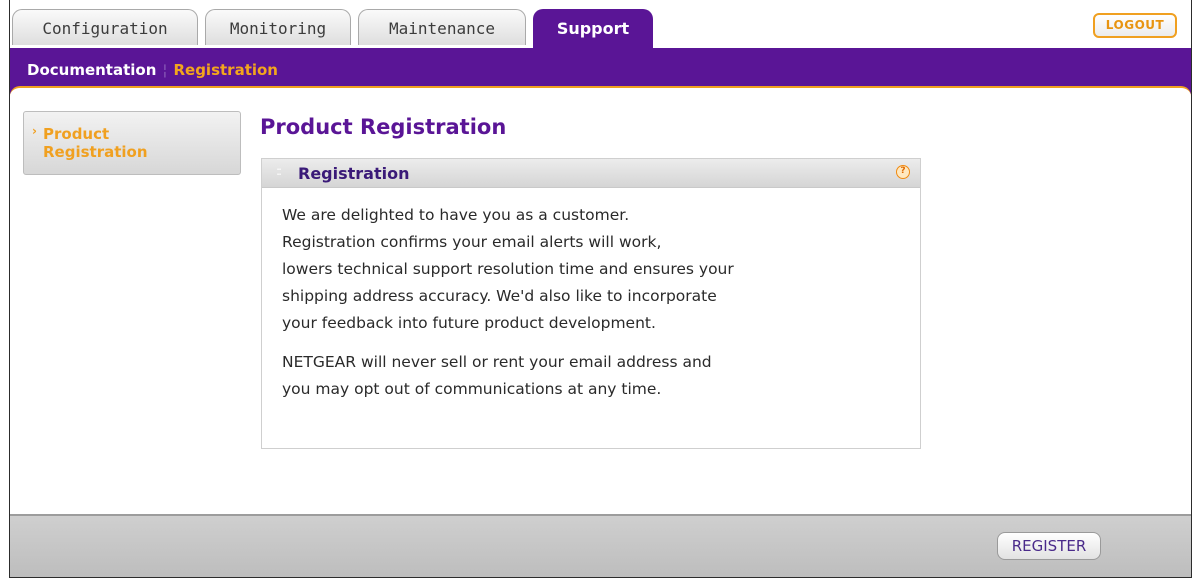 The image size is (1201, 579). What do you see at coordinates (1135, 25) in the screenshot?
I see `logout-button: LOGOUT` at bounding box center [1135, 25].